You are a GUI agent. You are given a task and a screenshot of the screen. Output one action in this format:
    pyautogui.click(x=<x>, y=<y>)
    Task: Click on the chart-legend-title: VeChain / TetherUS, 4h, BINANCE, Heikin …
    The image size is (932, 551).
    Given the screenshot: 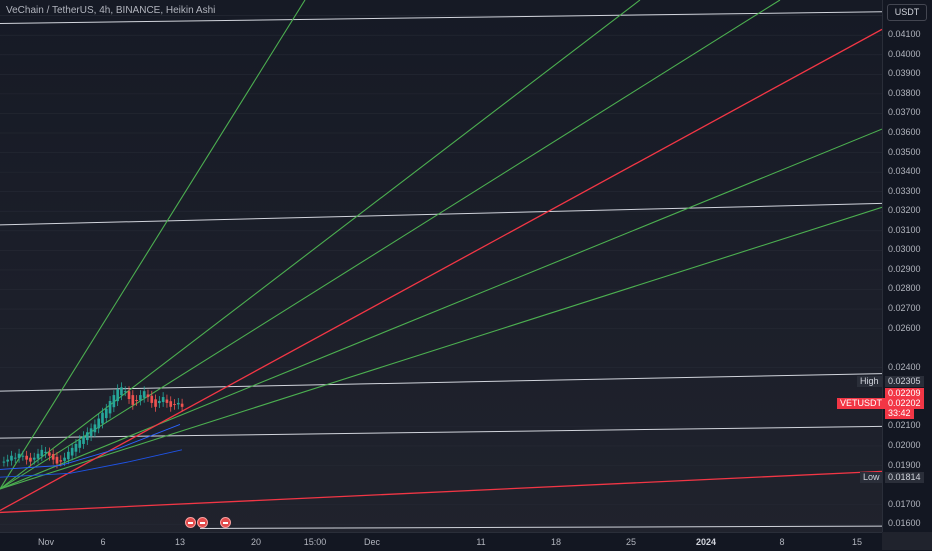 What is the action you would take?
    pyautogui.click(x=111, y=10)
    